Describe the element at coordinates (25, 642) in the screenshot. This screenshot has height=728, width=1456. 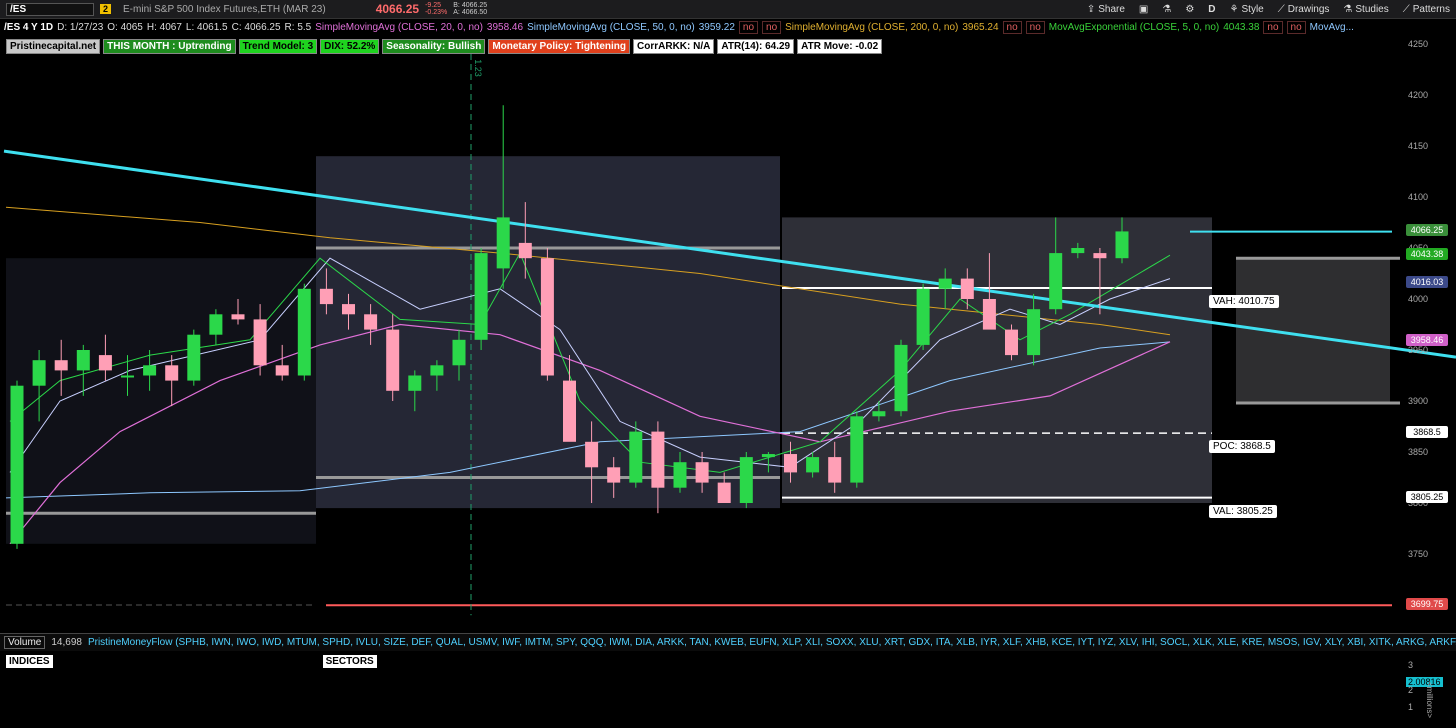
I see `volume-label: Volume` at that location.